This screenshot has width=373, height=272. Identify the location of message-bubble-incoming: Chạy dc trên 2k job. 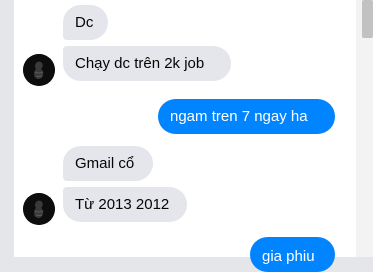
(147, 63).